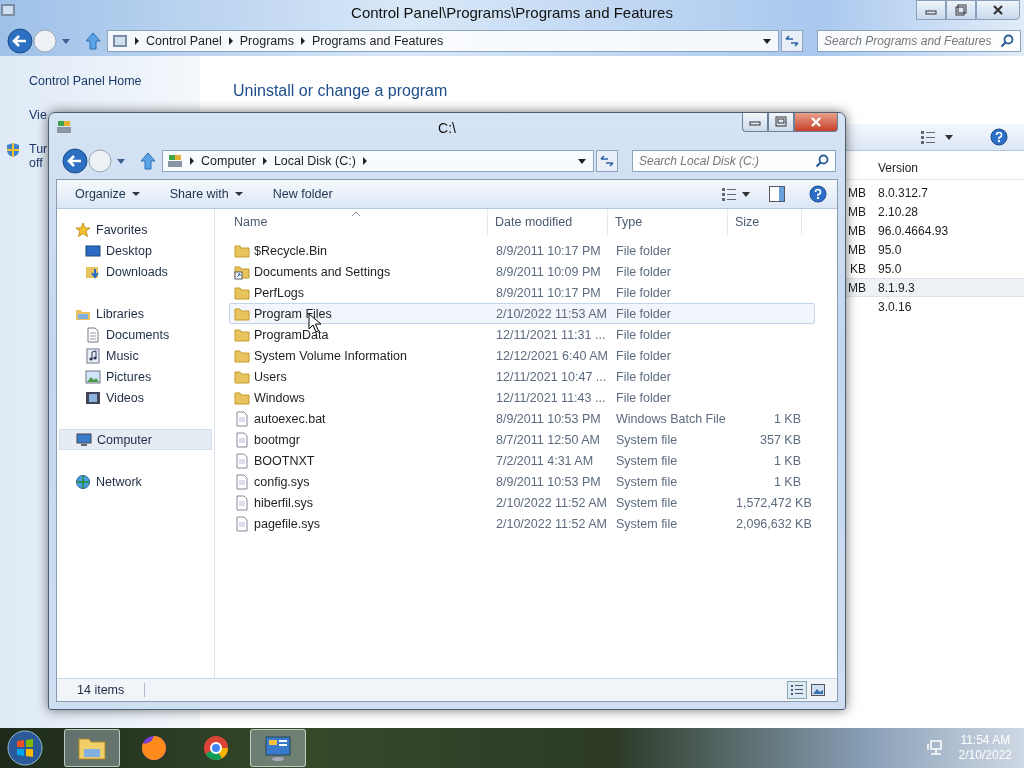  What do you see at coordinates (302, 194) in the screenshot?
I see `toolbar-button: New folder` at bounding box center [302, 194].